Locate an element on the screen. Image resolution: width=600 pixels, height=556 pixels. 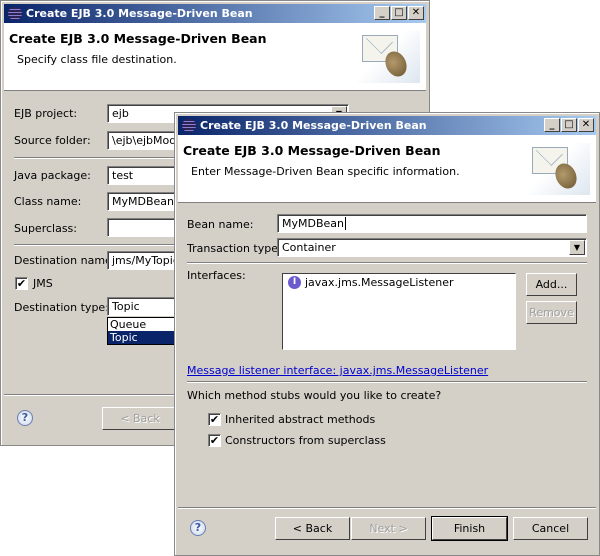
interface-icon: I is located at coordinates (294, 282).